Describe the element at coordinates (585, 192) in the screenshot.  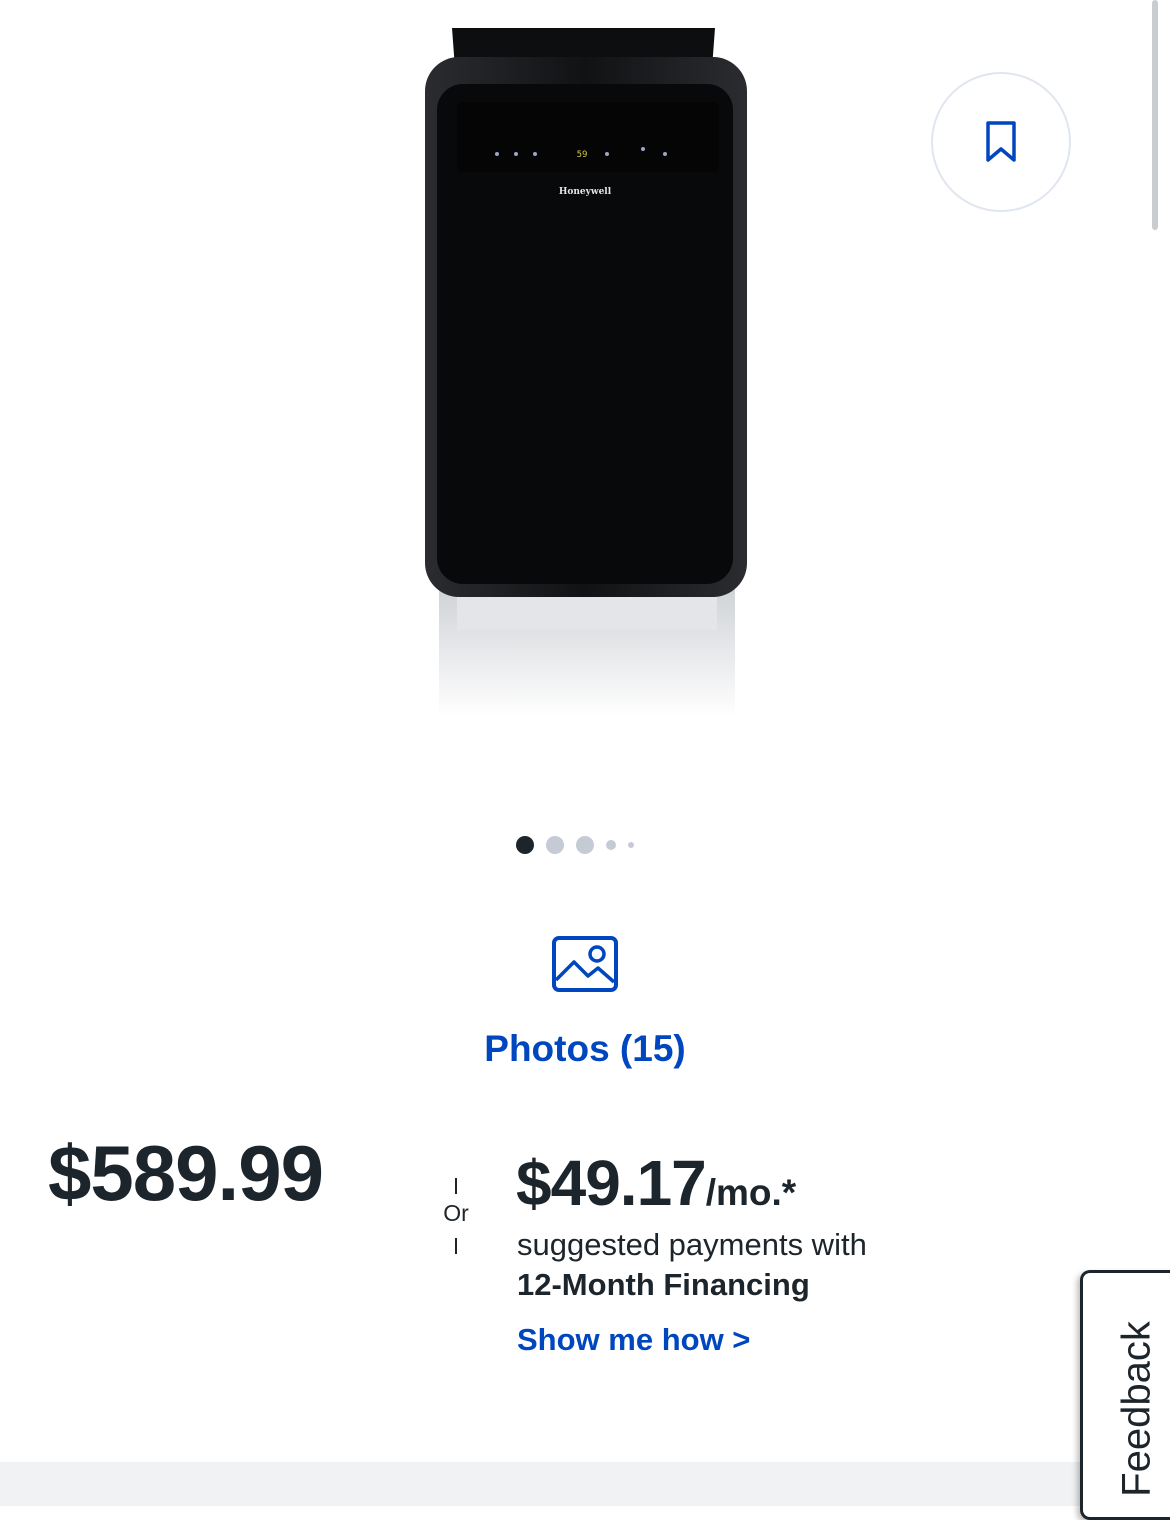
I see `brand-logo: Honeywell` at that location.